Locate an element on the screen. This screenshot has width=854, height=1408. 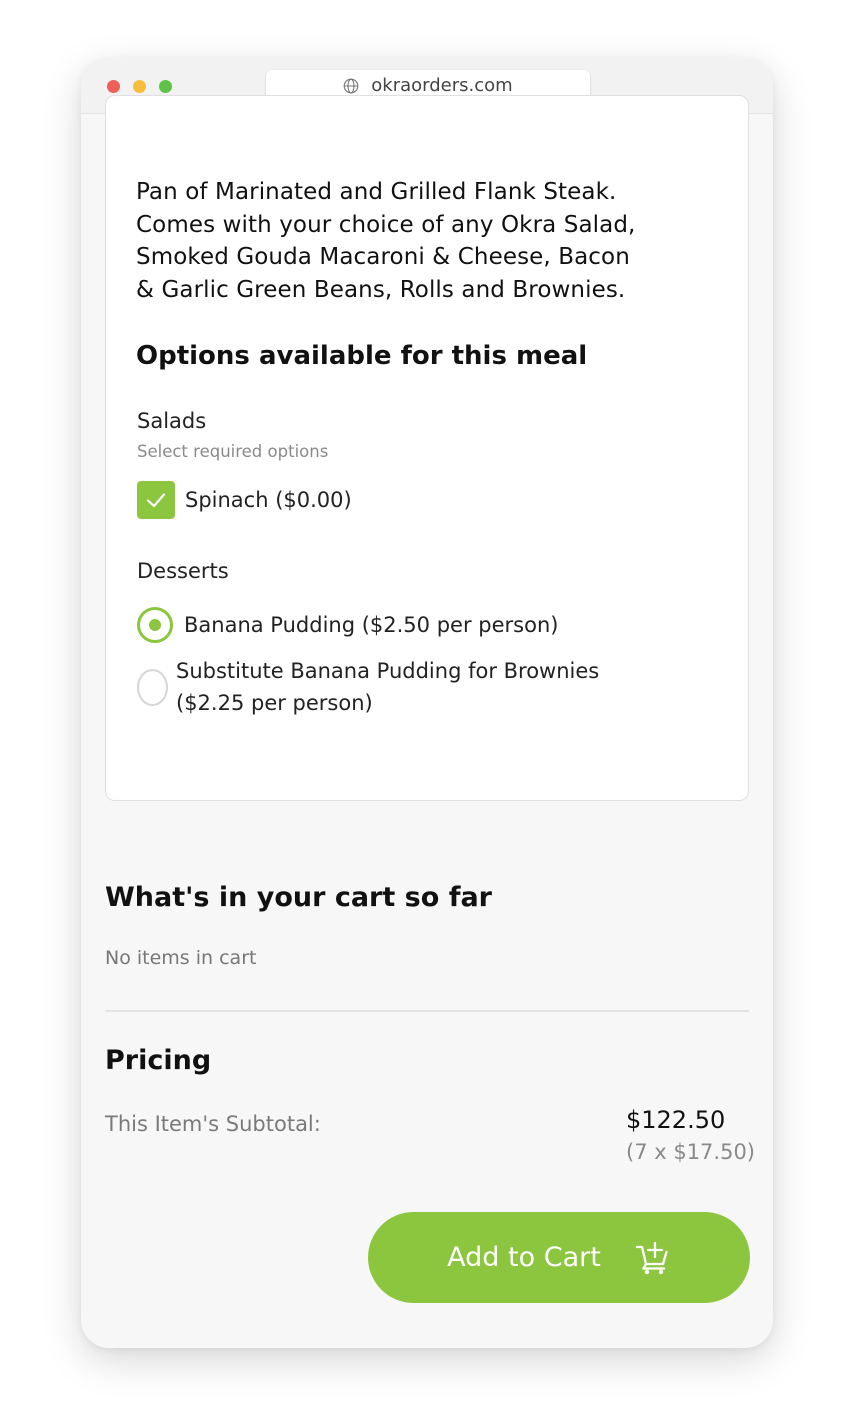
subtotal-label: This Item's Subtotal: is located at coordinates (213, 1124).